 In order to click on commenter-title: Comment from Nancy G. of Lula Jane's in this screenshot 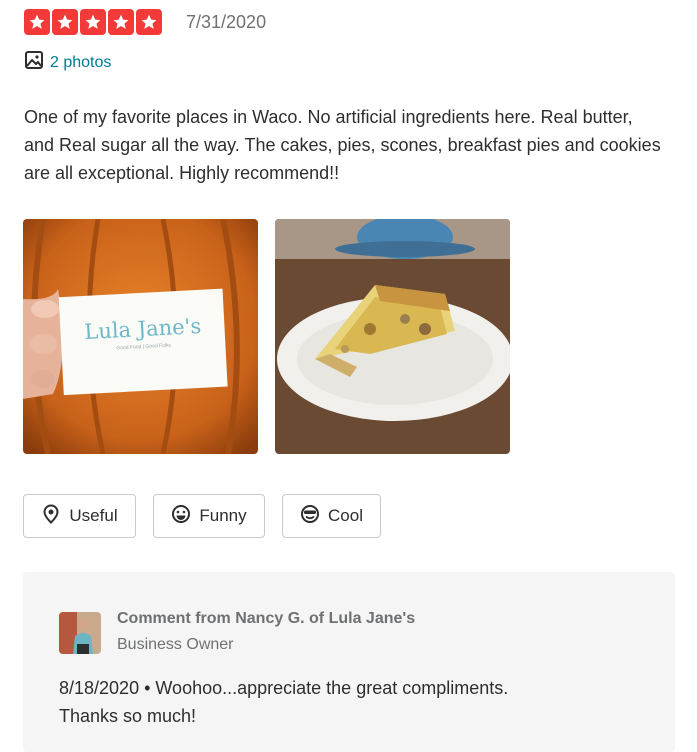, I will do `click(266, 618)`.